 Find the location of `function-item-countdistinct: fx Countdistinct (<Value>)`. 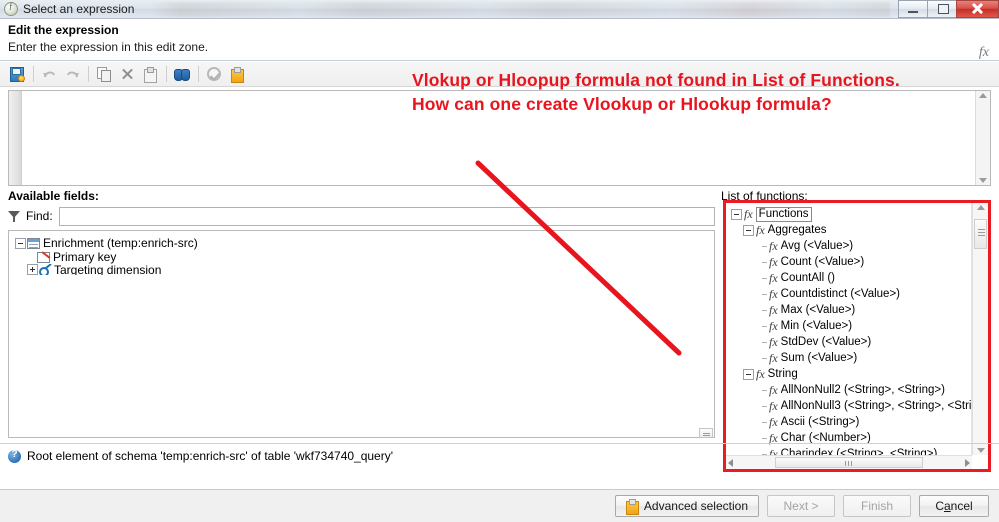

function-item-countdistinct: fx Countdistinct (<Value>) is located at coordinates (848, 294).